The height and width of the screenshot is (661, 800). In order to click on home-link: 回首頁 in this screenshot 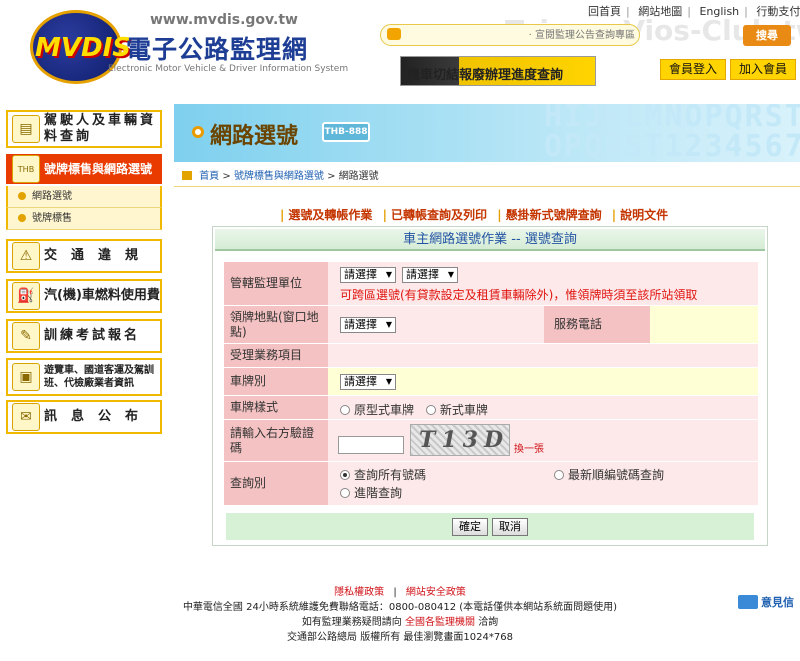, I will do `click(604, 11)`.